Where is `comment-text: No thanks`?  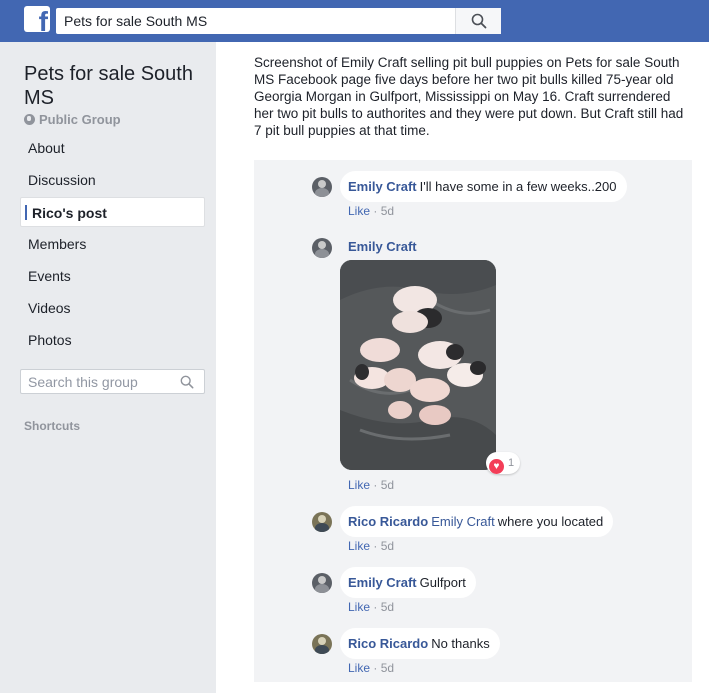 comment-text: No thanks is located at coordinates (460, 643).